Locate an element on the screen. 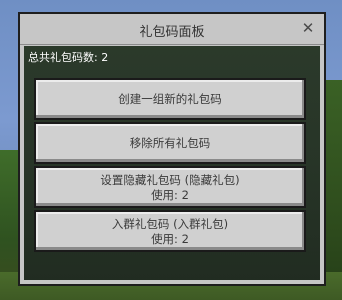 This screenshot has height=300, width=342. create-code-button-label: 创建一组新的礼包码 is located at coordinates (170, 99).